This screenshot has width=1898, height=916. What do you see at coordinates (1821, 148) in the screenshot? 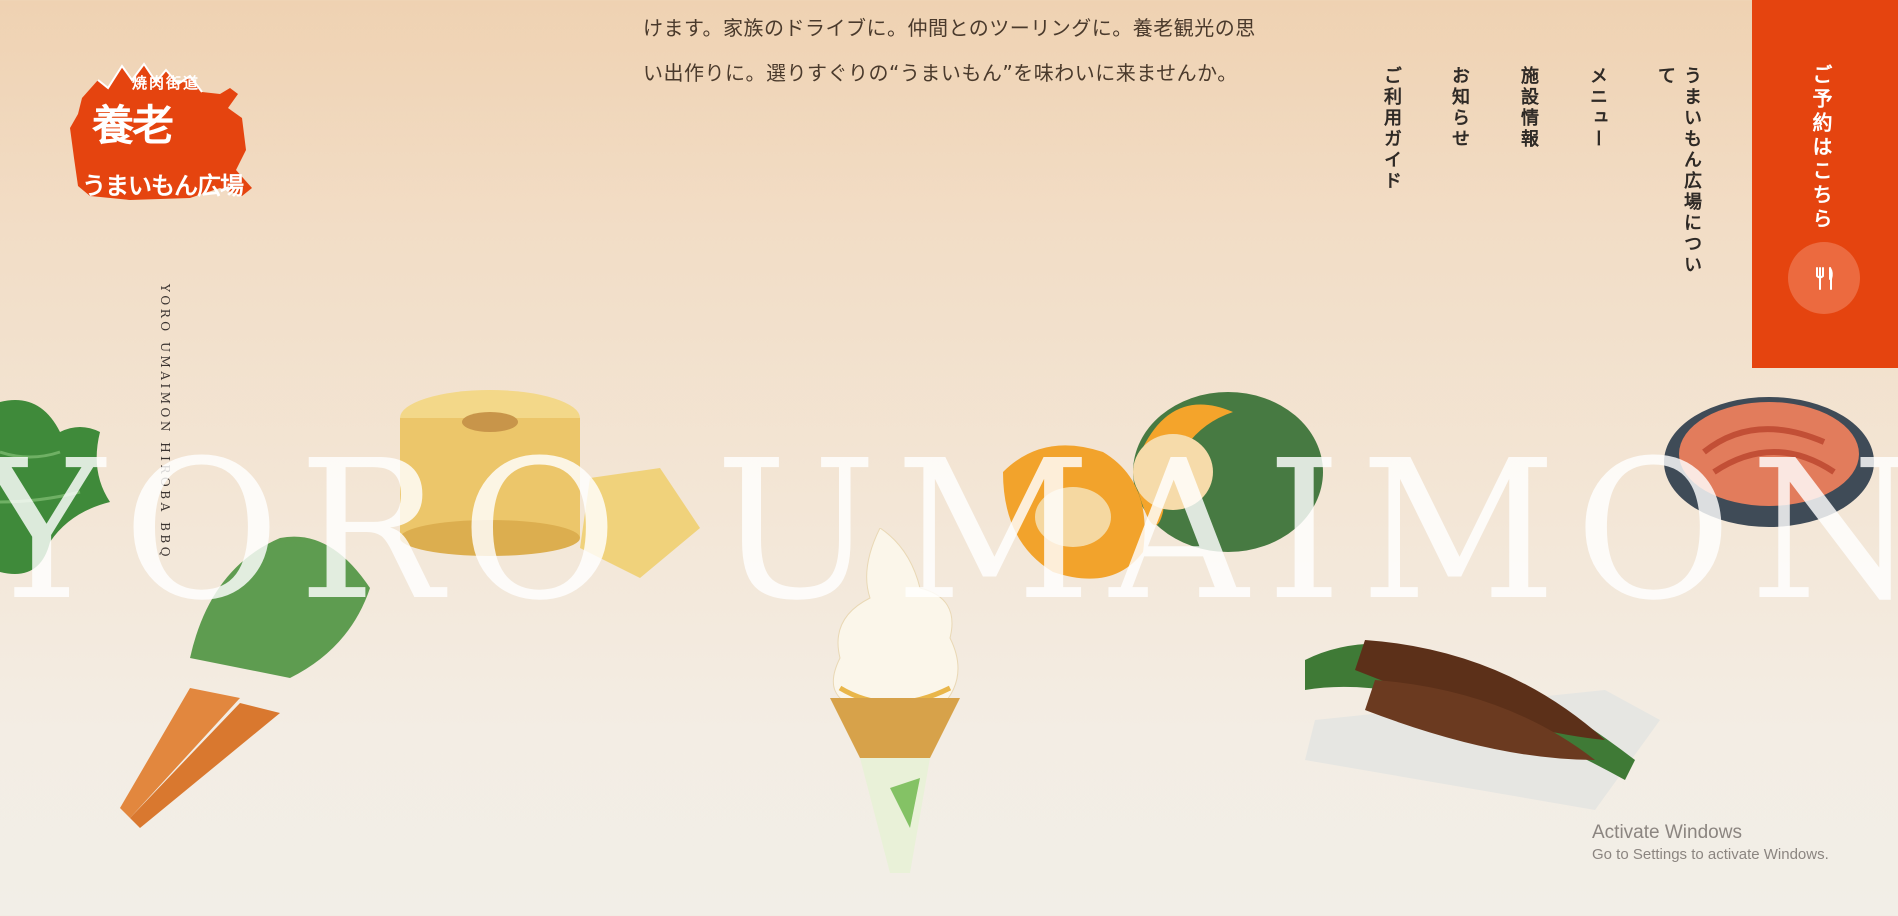
I see `reserve-label: ご予約はこちら` at bounding box center [1821, 148].